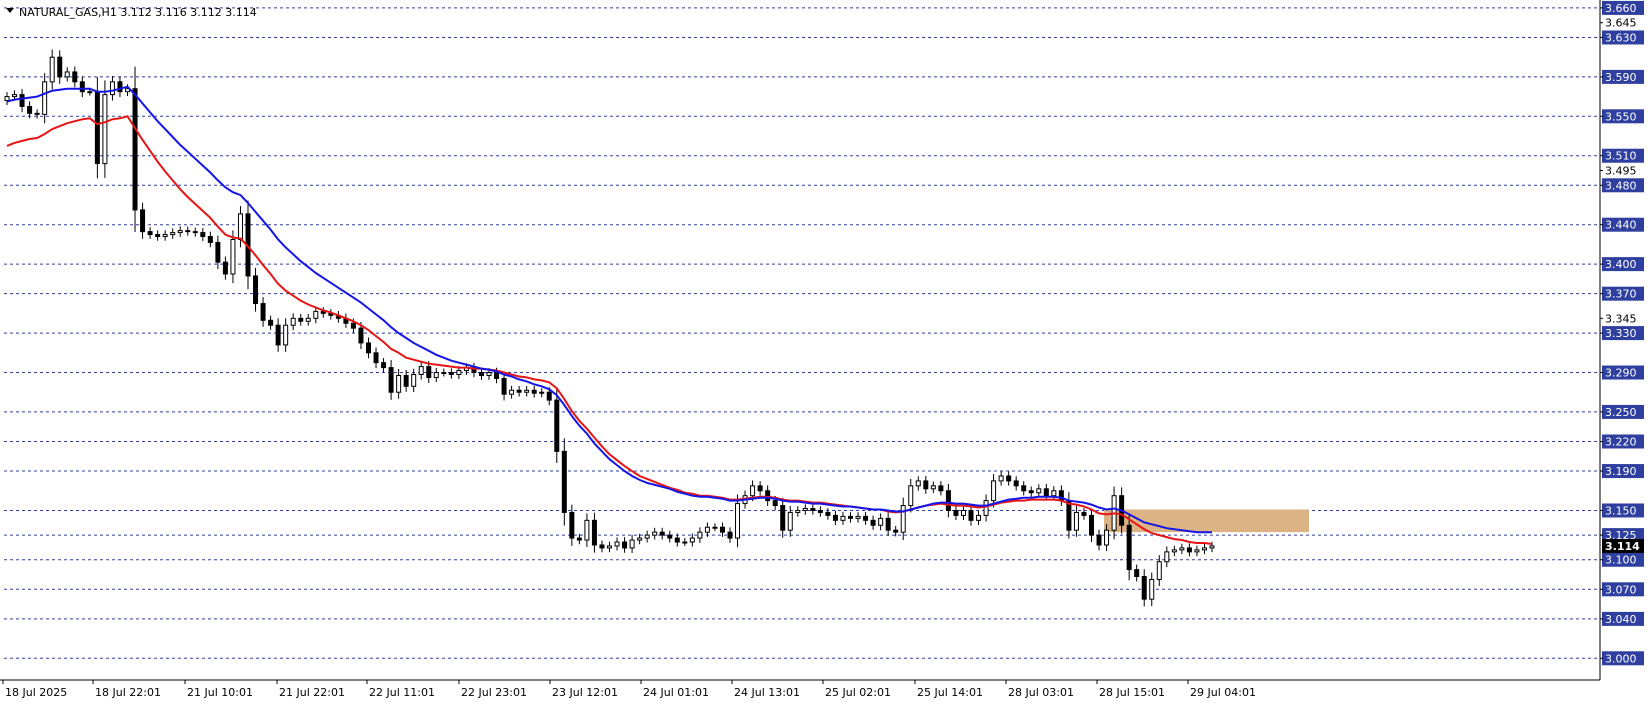  I want to click on x-tick-label-7: 24 Jul 01:01, so click(676, 692).